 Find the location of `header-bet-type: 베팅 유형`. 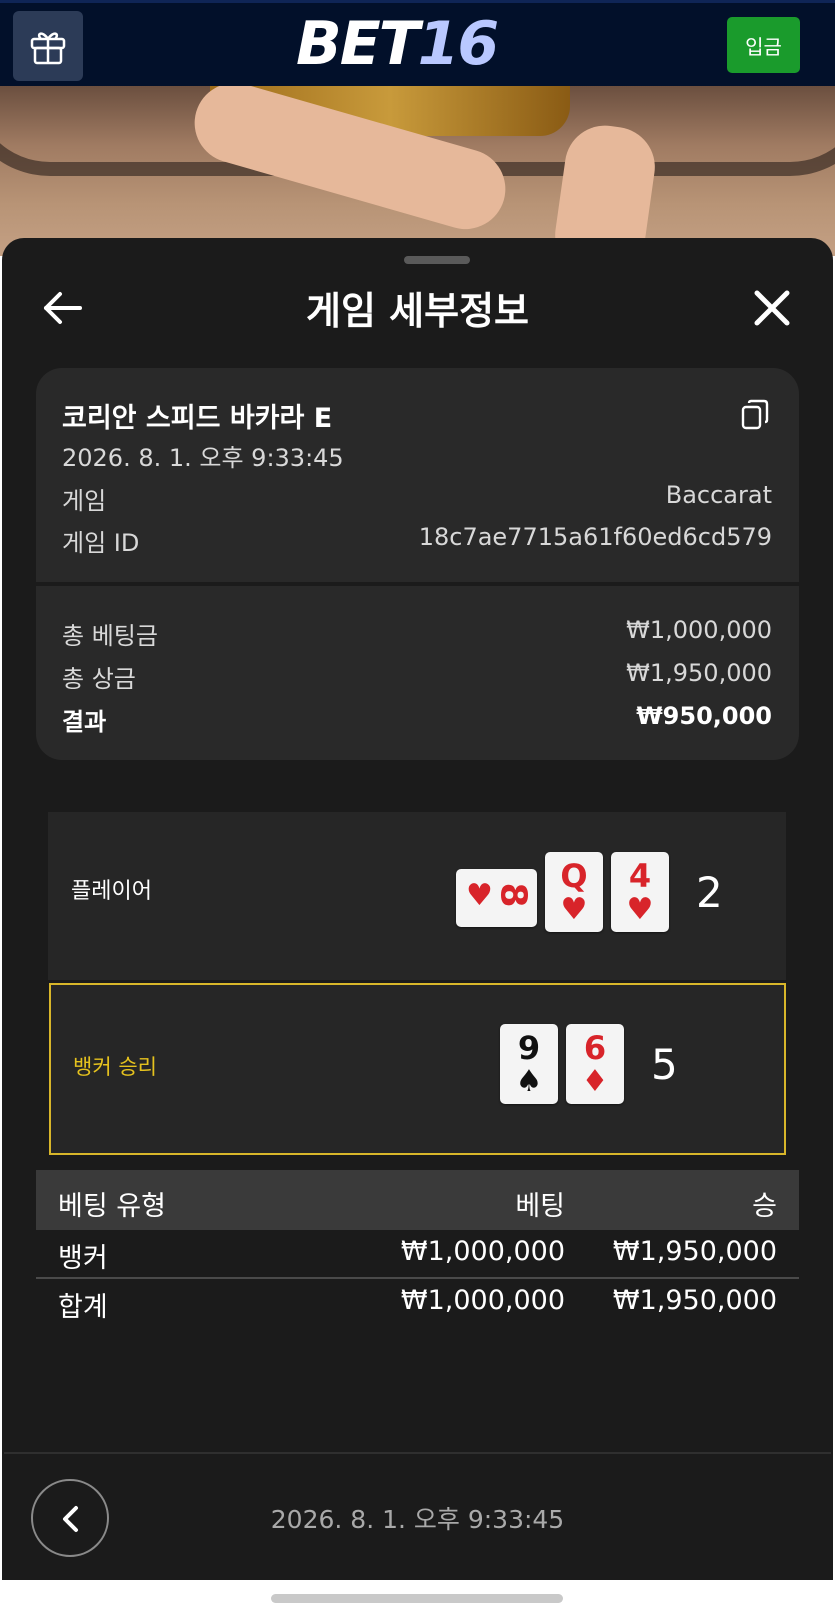

header-bet-type: 베팅 유형 is located at coordinates (112, 1206).